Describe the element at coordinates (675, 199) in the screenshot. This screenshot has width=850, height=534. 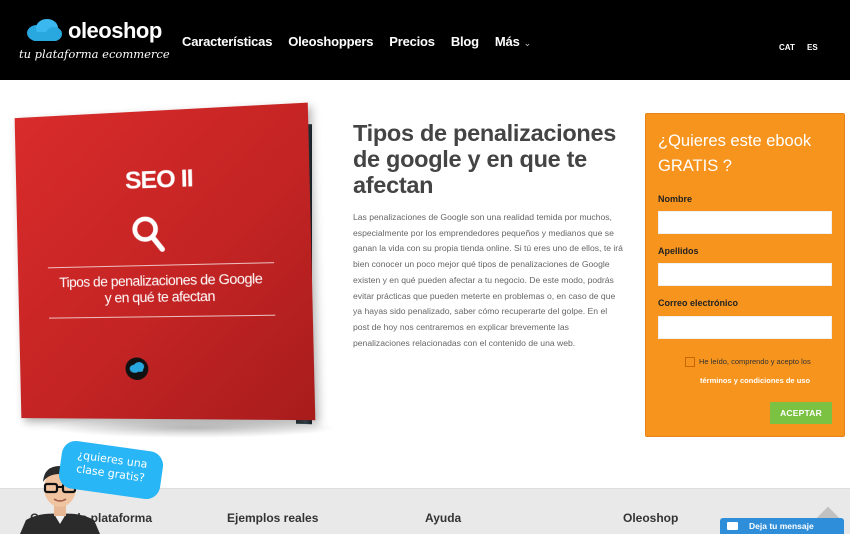
I see `nombre-label: Nombre` at that location.